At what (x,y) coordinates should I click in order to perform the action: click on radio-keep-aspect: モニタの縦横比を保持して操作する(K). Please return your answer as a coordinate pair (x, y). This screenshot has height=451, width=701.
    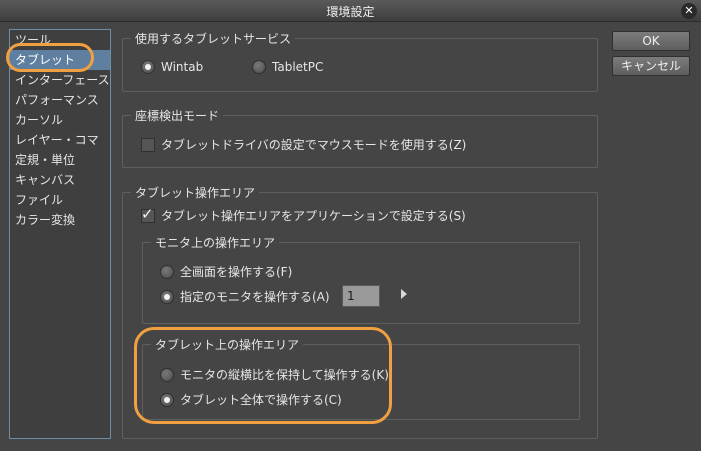
    Looking at the image, I should click on (274, 374).